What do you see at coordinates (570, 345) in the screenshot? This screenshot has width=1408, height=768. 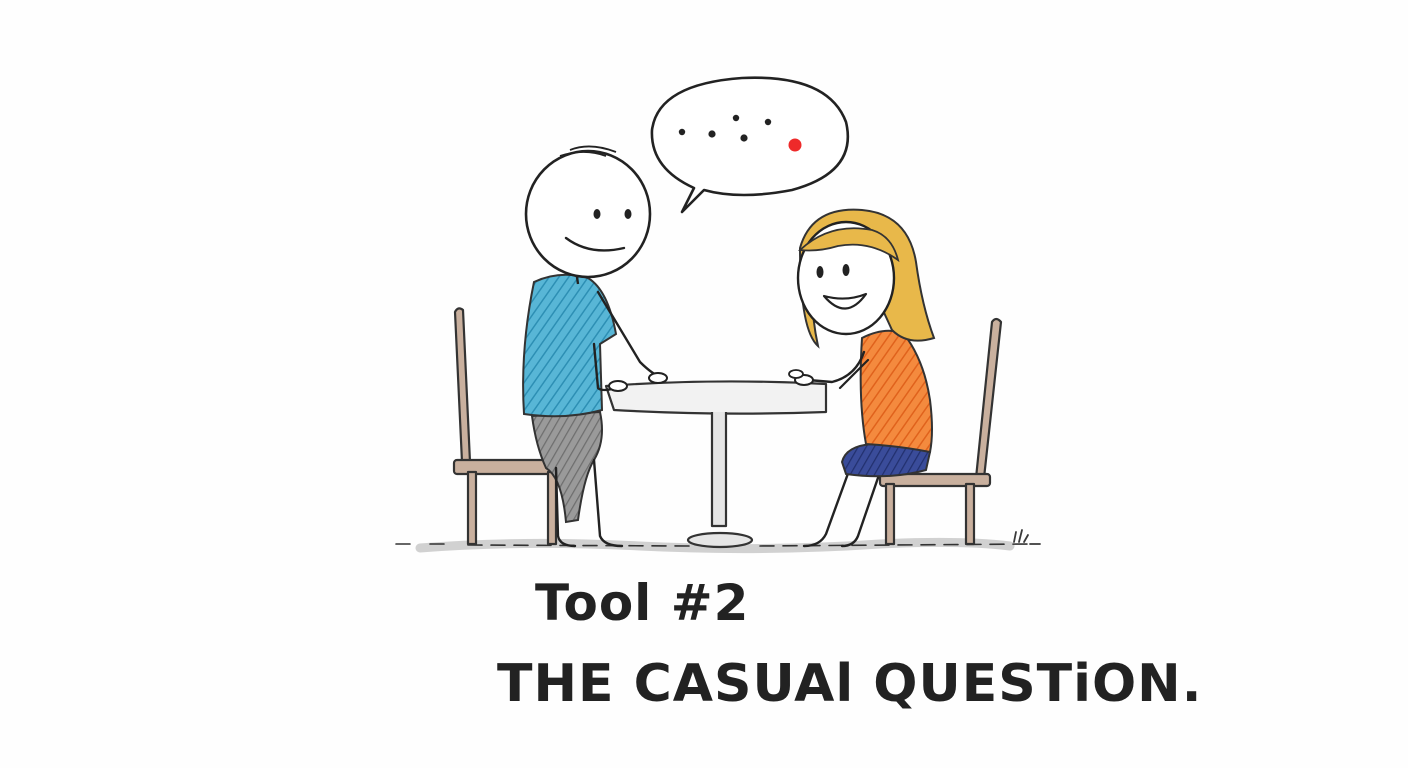 I see `man-shirt` at bounding box center [570, 345].